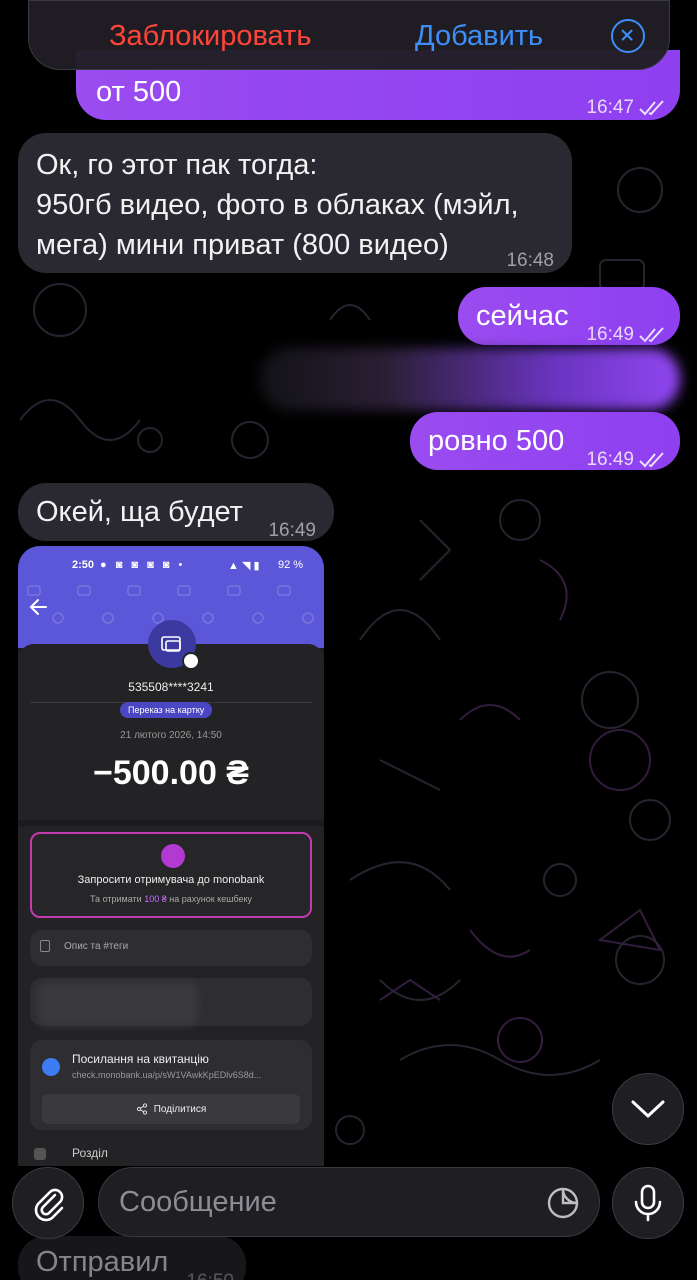 This screenshot has width=697, height=1280. What do you see at coordinates (349, 1202) in the screenshot?
I see `message-input: Сообщение` at bounding box center [349, 1202].